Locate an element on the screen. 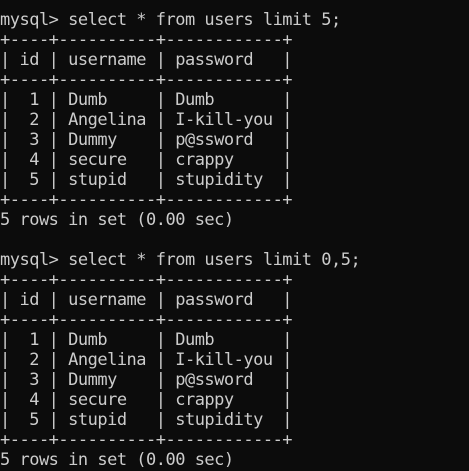  command-prompt-line: mysql> select * from users limit 0,5; is located at coordinates (180, 260).